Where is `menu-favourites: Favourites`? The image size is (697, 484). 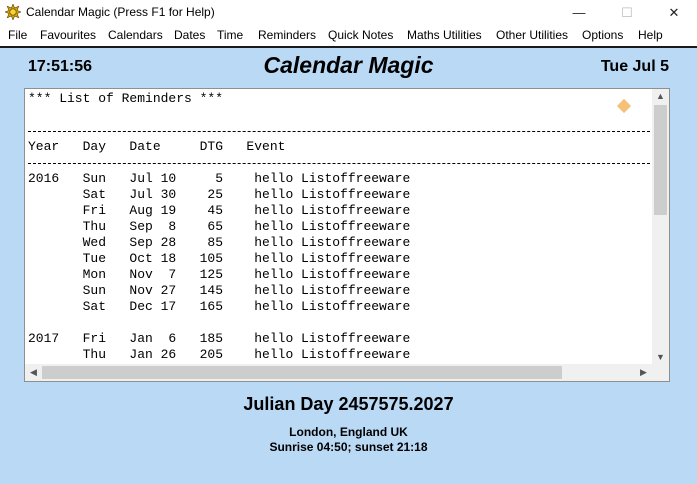
menu-favourites: Favourites is located at coordinates (68, 35).